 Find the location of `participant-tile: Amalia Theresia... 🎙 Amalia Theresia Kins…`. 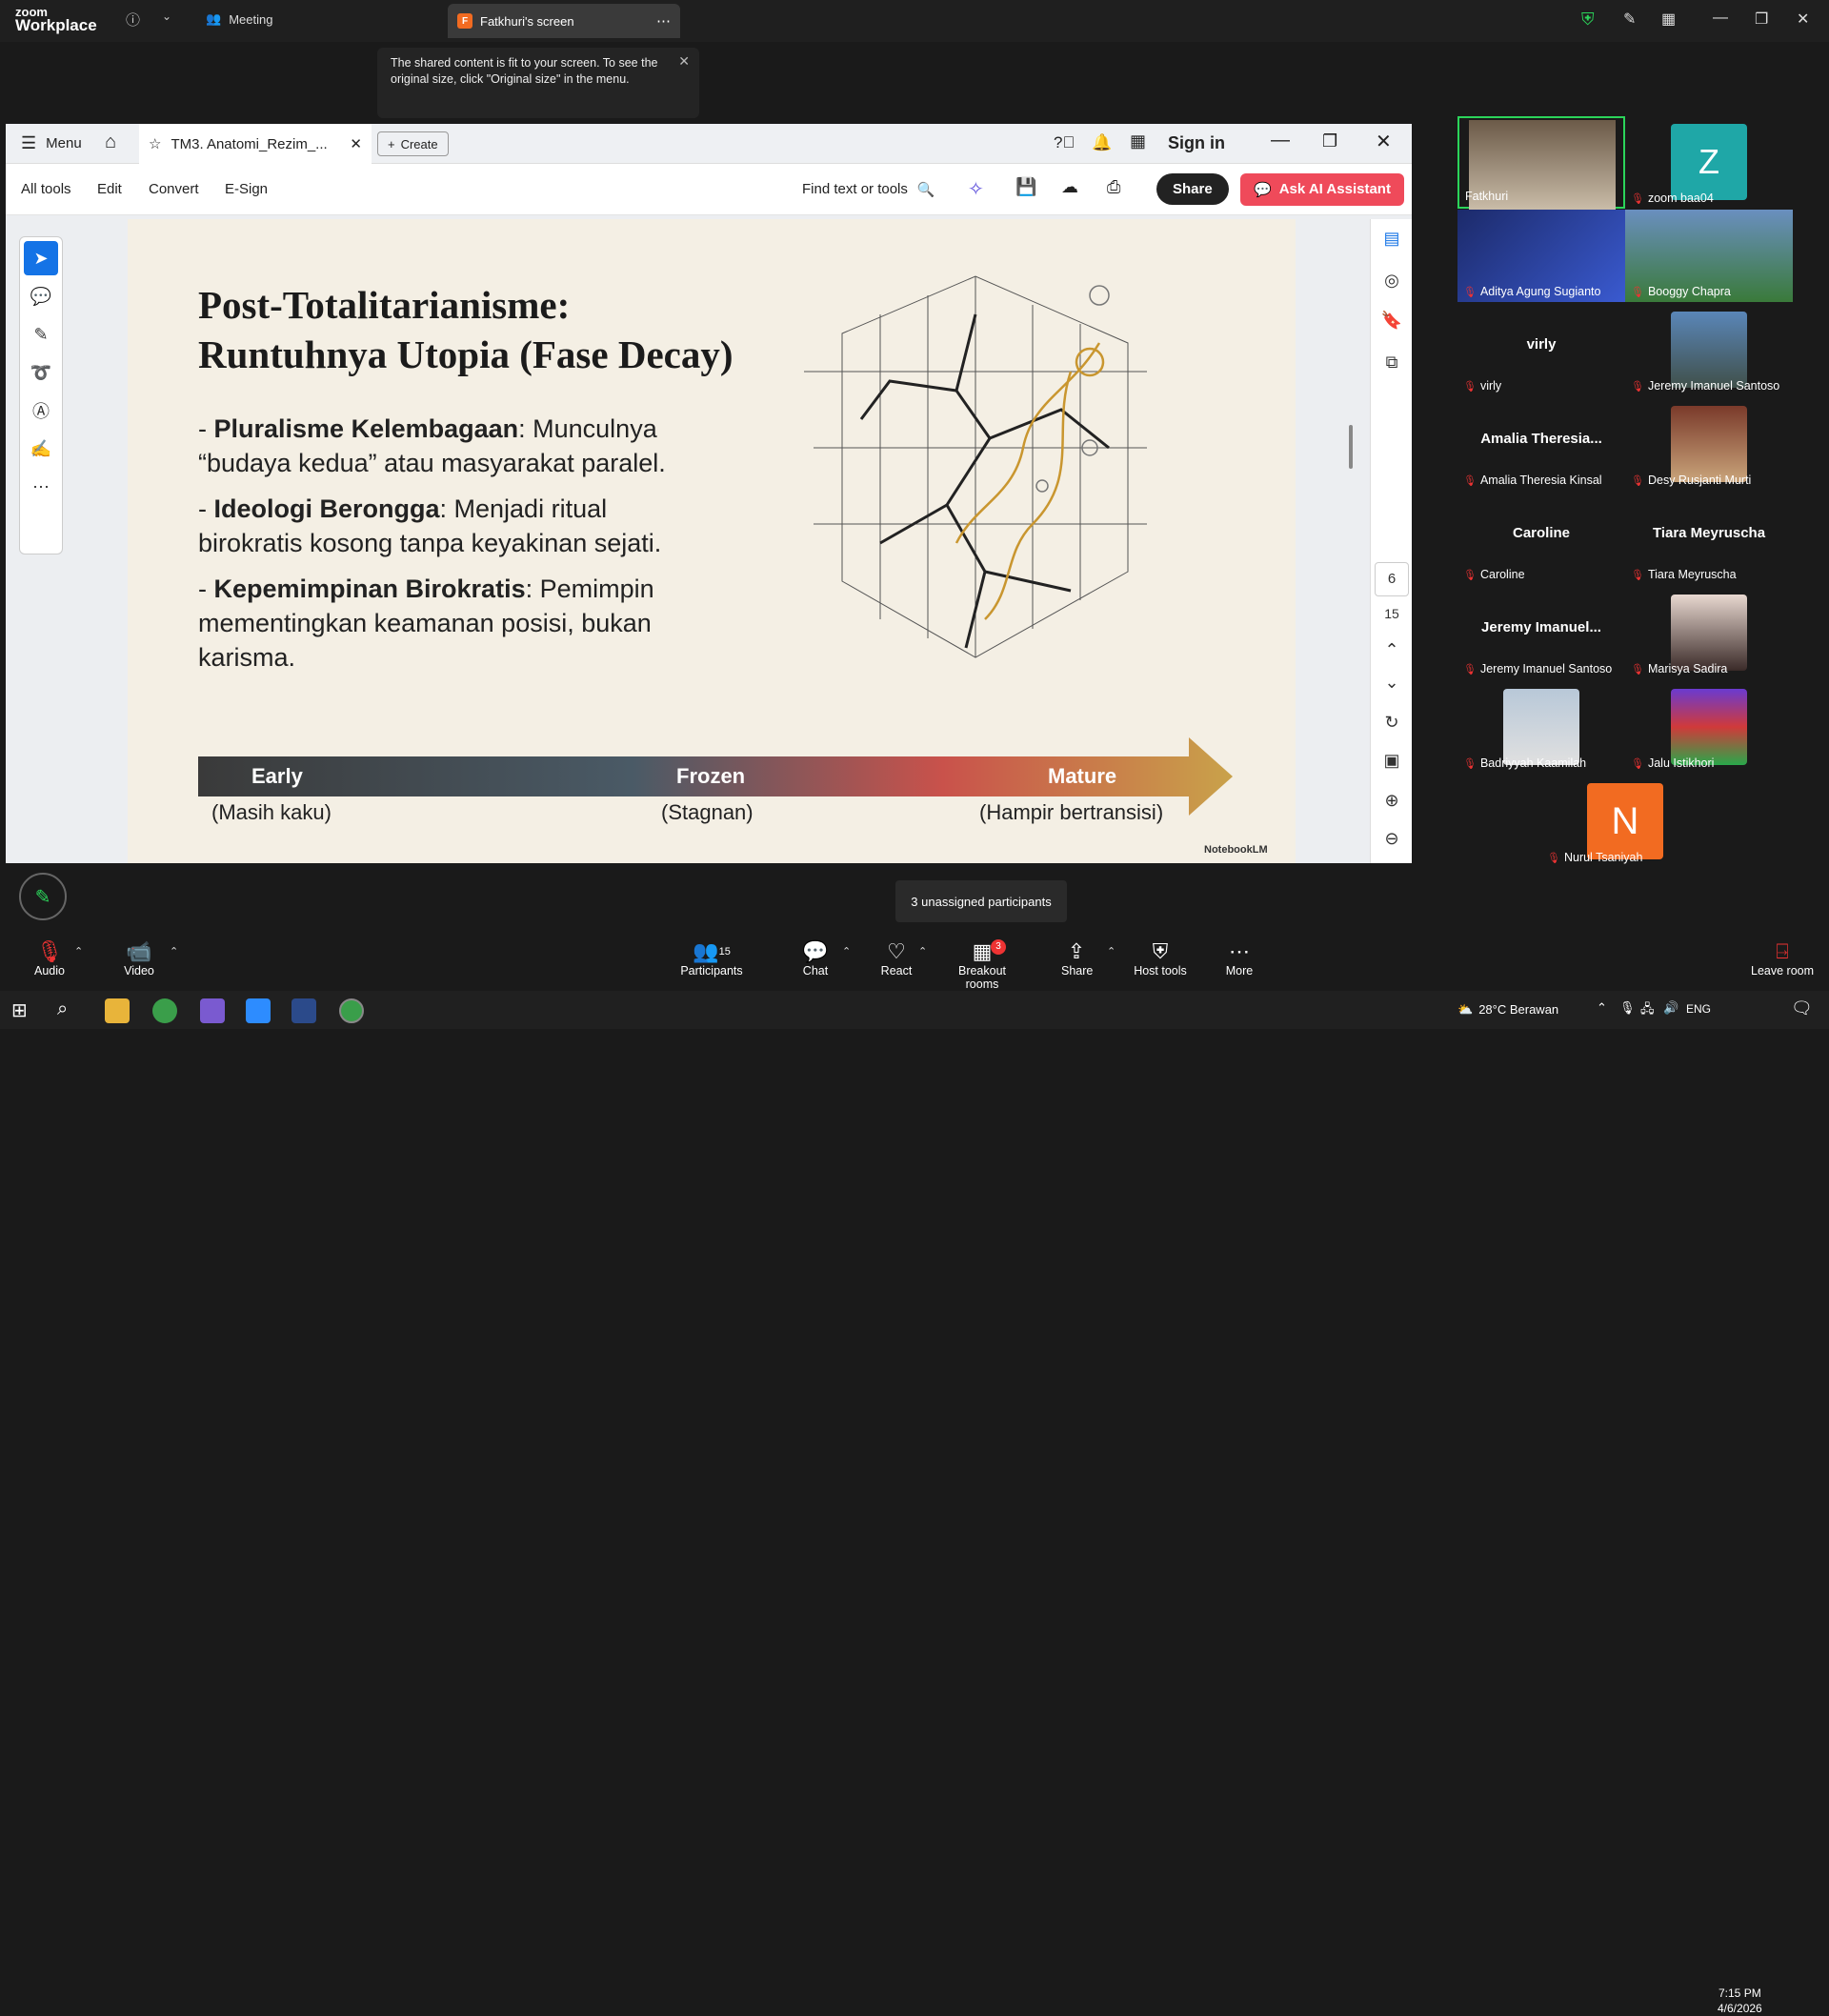

participant-tile: Amalia Theresia... 🎙 Amalia Theresia Kins… is located at coordinates (1541, 444).